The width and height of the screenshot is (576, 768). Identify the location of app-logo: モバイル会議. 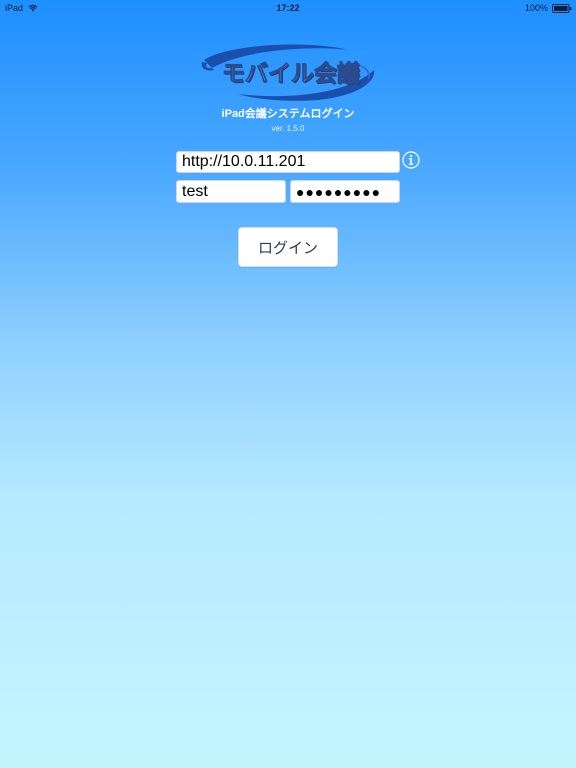
(289, 70).